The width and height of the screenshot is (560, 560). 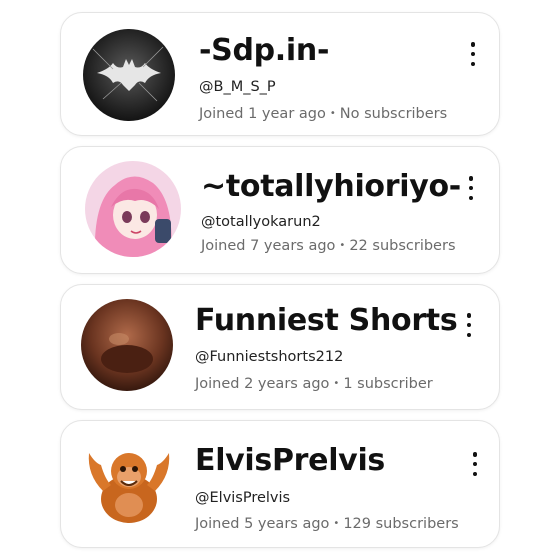 What do you see at coordinates (262, 114) in the screenshot?
I see `joined-text: Joined 1 year ago` at bounding box center [262, 114].